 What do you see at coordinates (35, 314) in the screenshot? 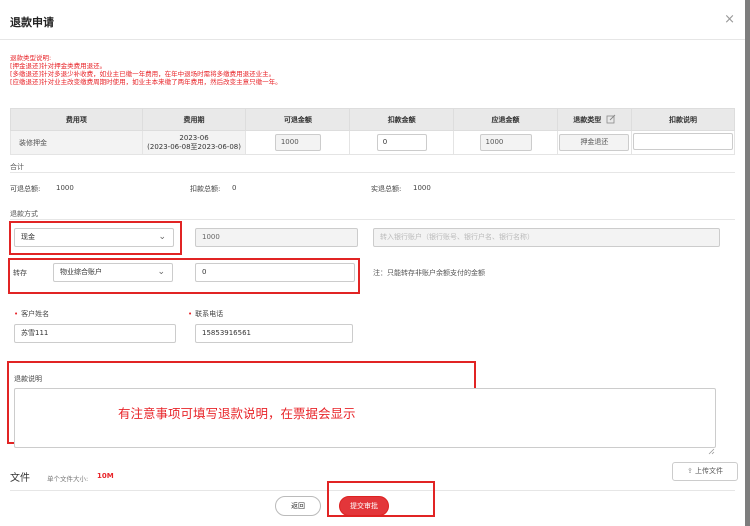
I see `customer-name-label-text: 客户姓名` at bounding box center [35, 314].